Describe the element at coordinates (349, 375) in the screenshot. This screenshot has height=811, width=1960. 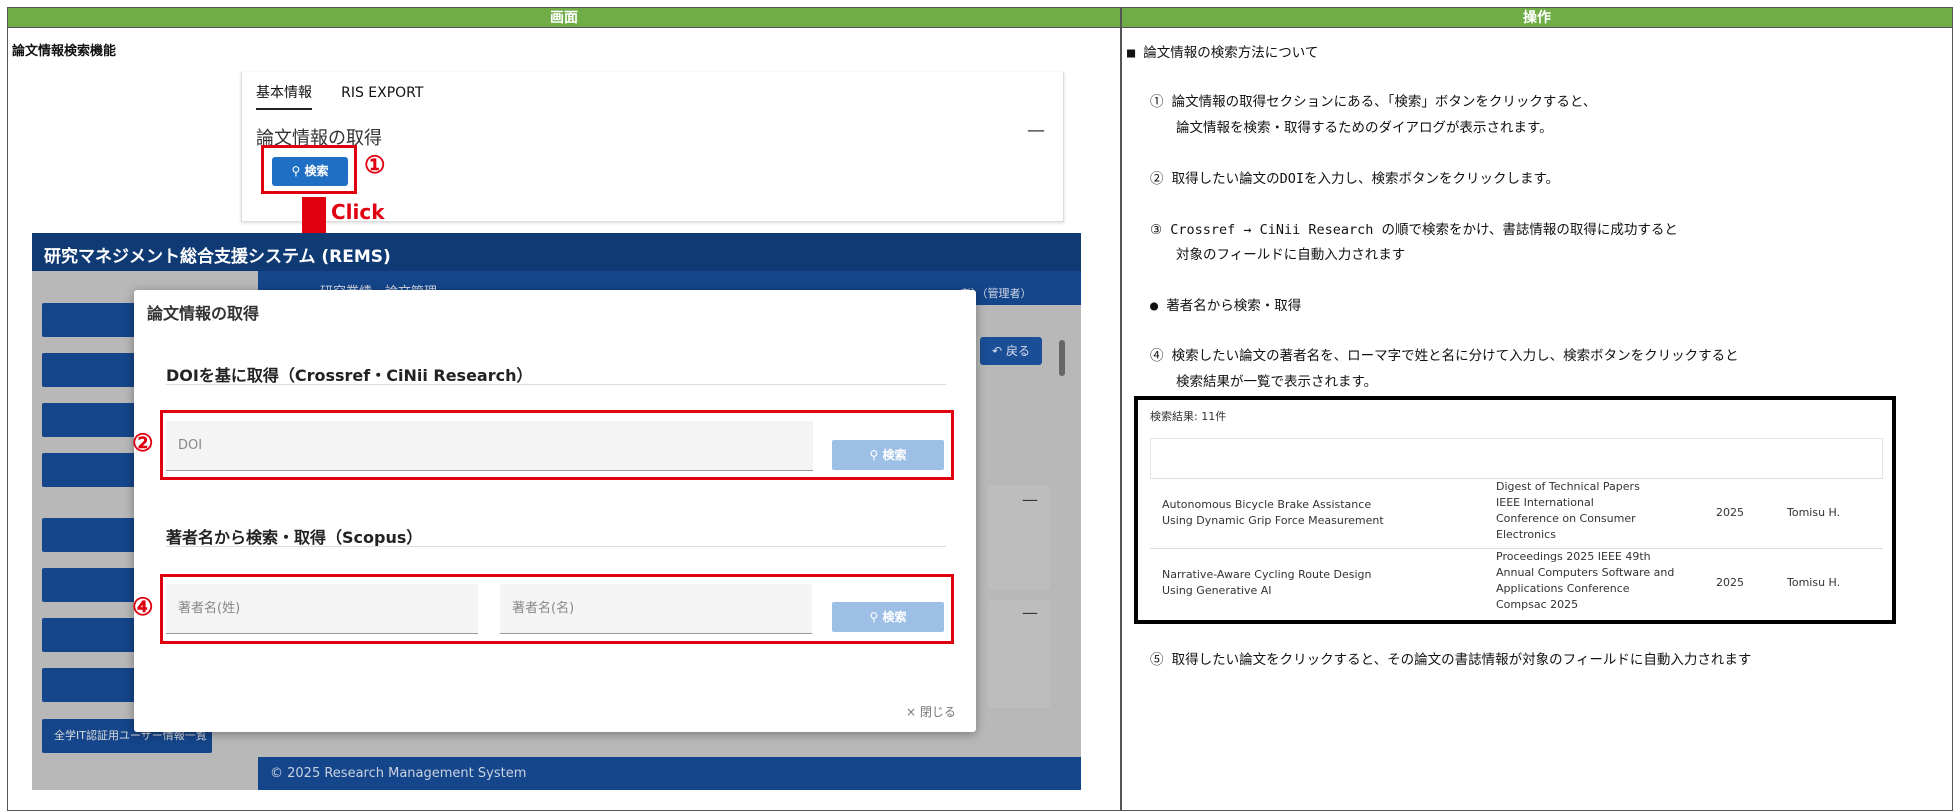
I see `doi-section-title: DOIを基に取得（Crossref・CiNii Research）` at that location.